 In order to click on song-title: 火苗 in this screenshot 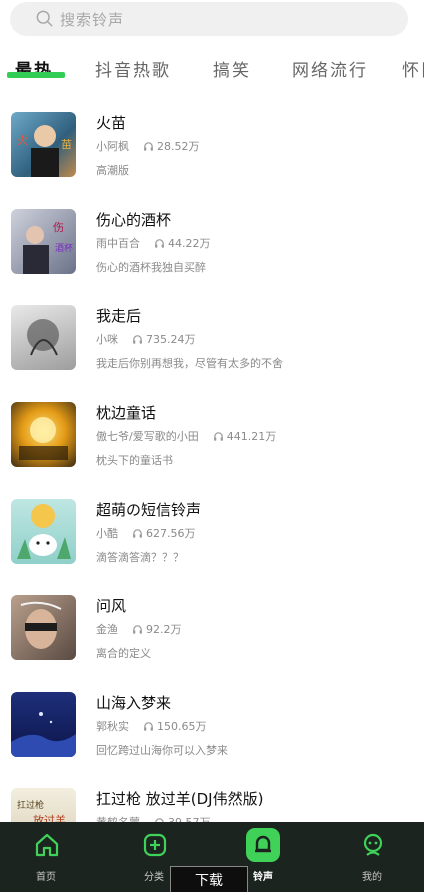, I will do `click(111, 123)`.